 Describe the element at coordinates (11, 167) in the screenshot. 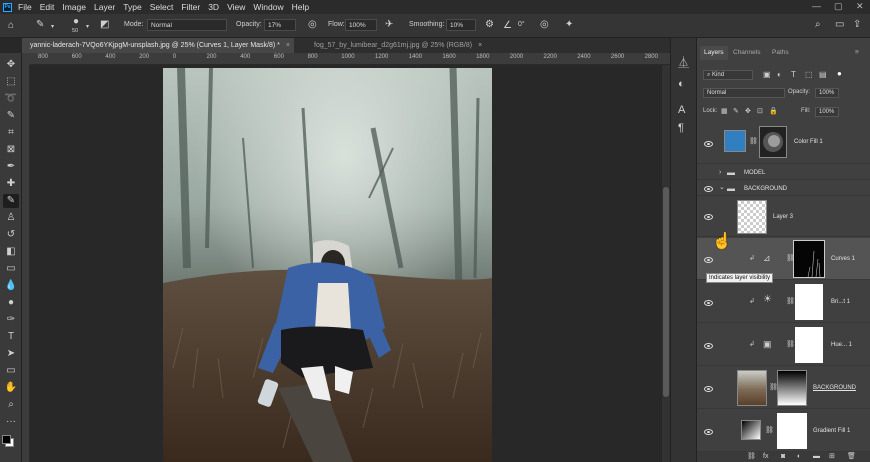

I see `eyedropper-tool-icon: ✒` at that location.